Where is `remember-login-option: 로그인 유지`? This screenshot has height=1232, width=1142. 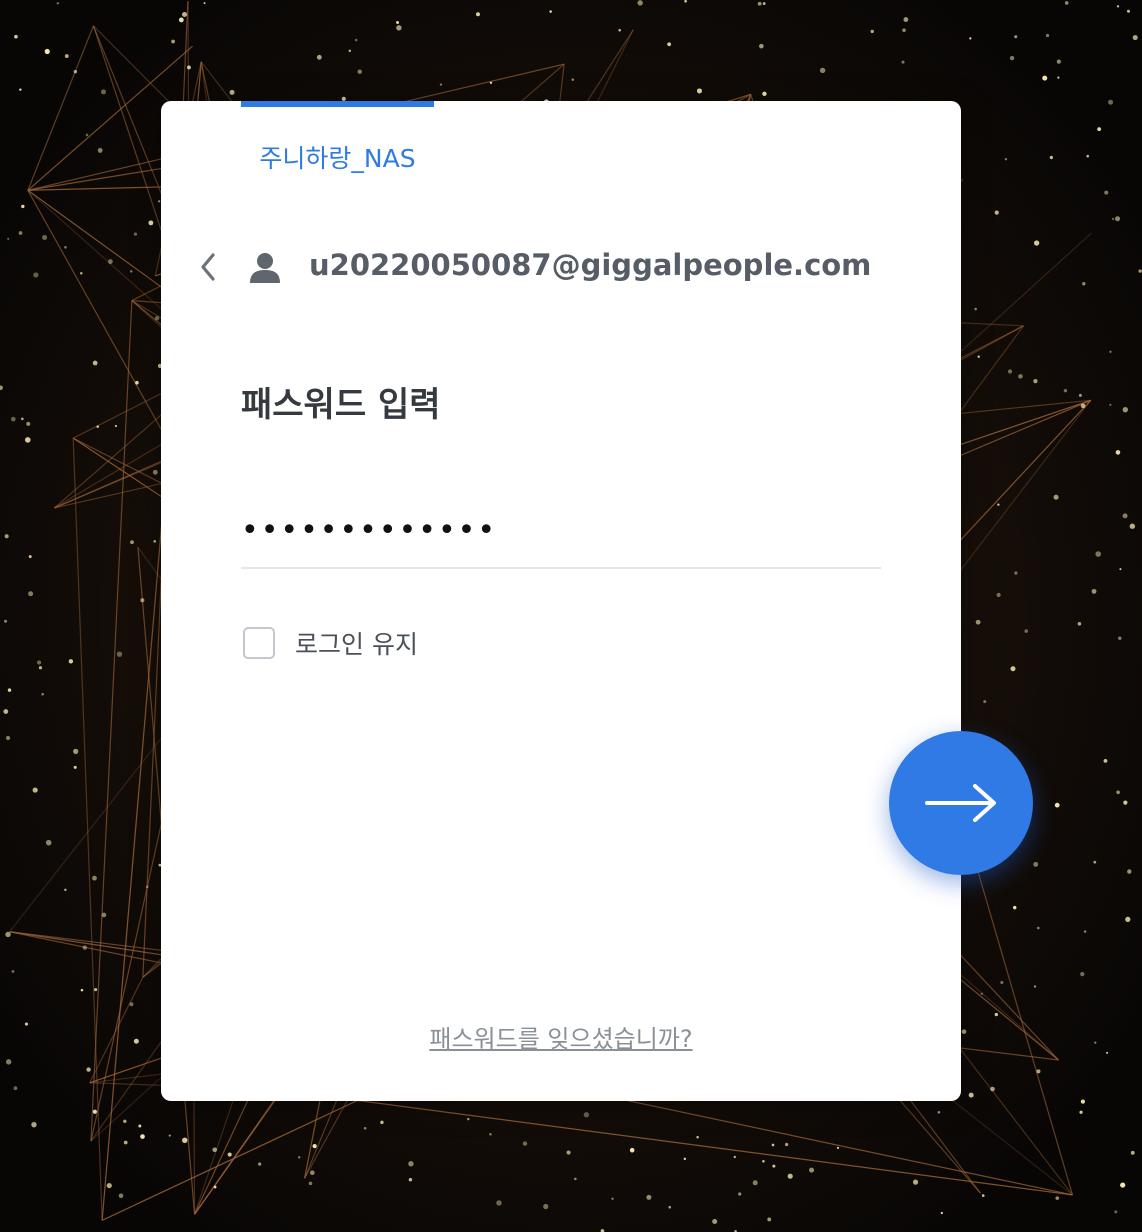 remember-login-option: 로그인 유지 is located at coordinates (330, 643).